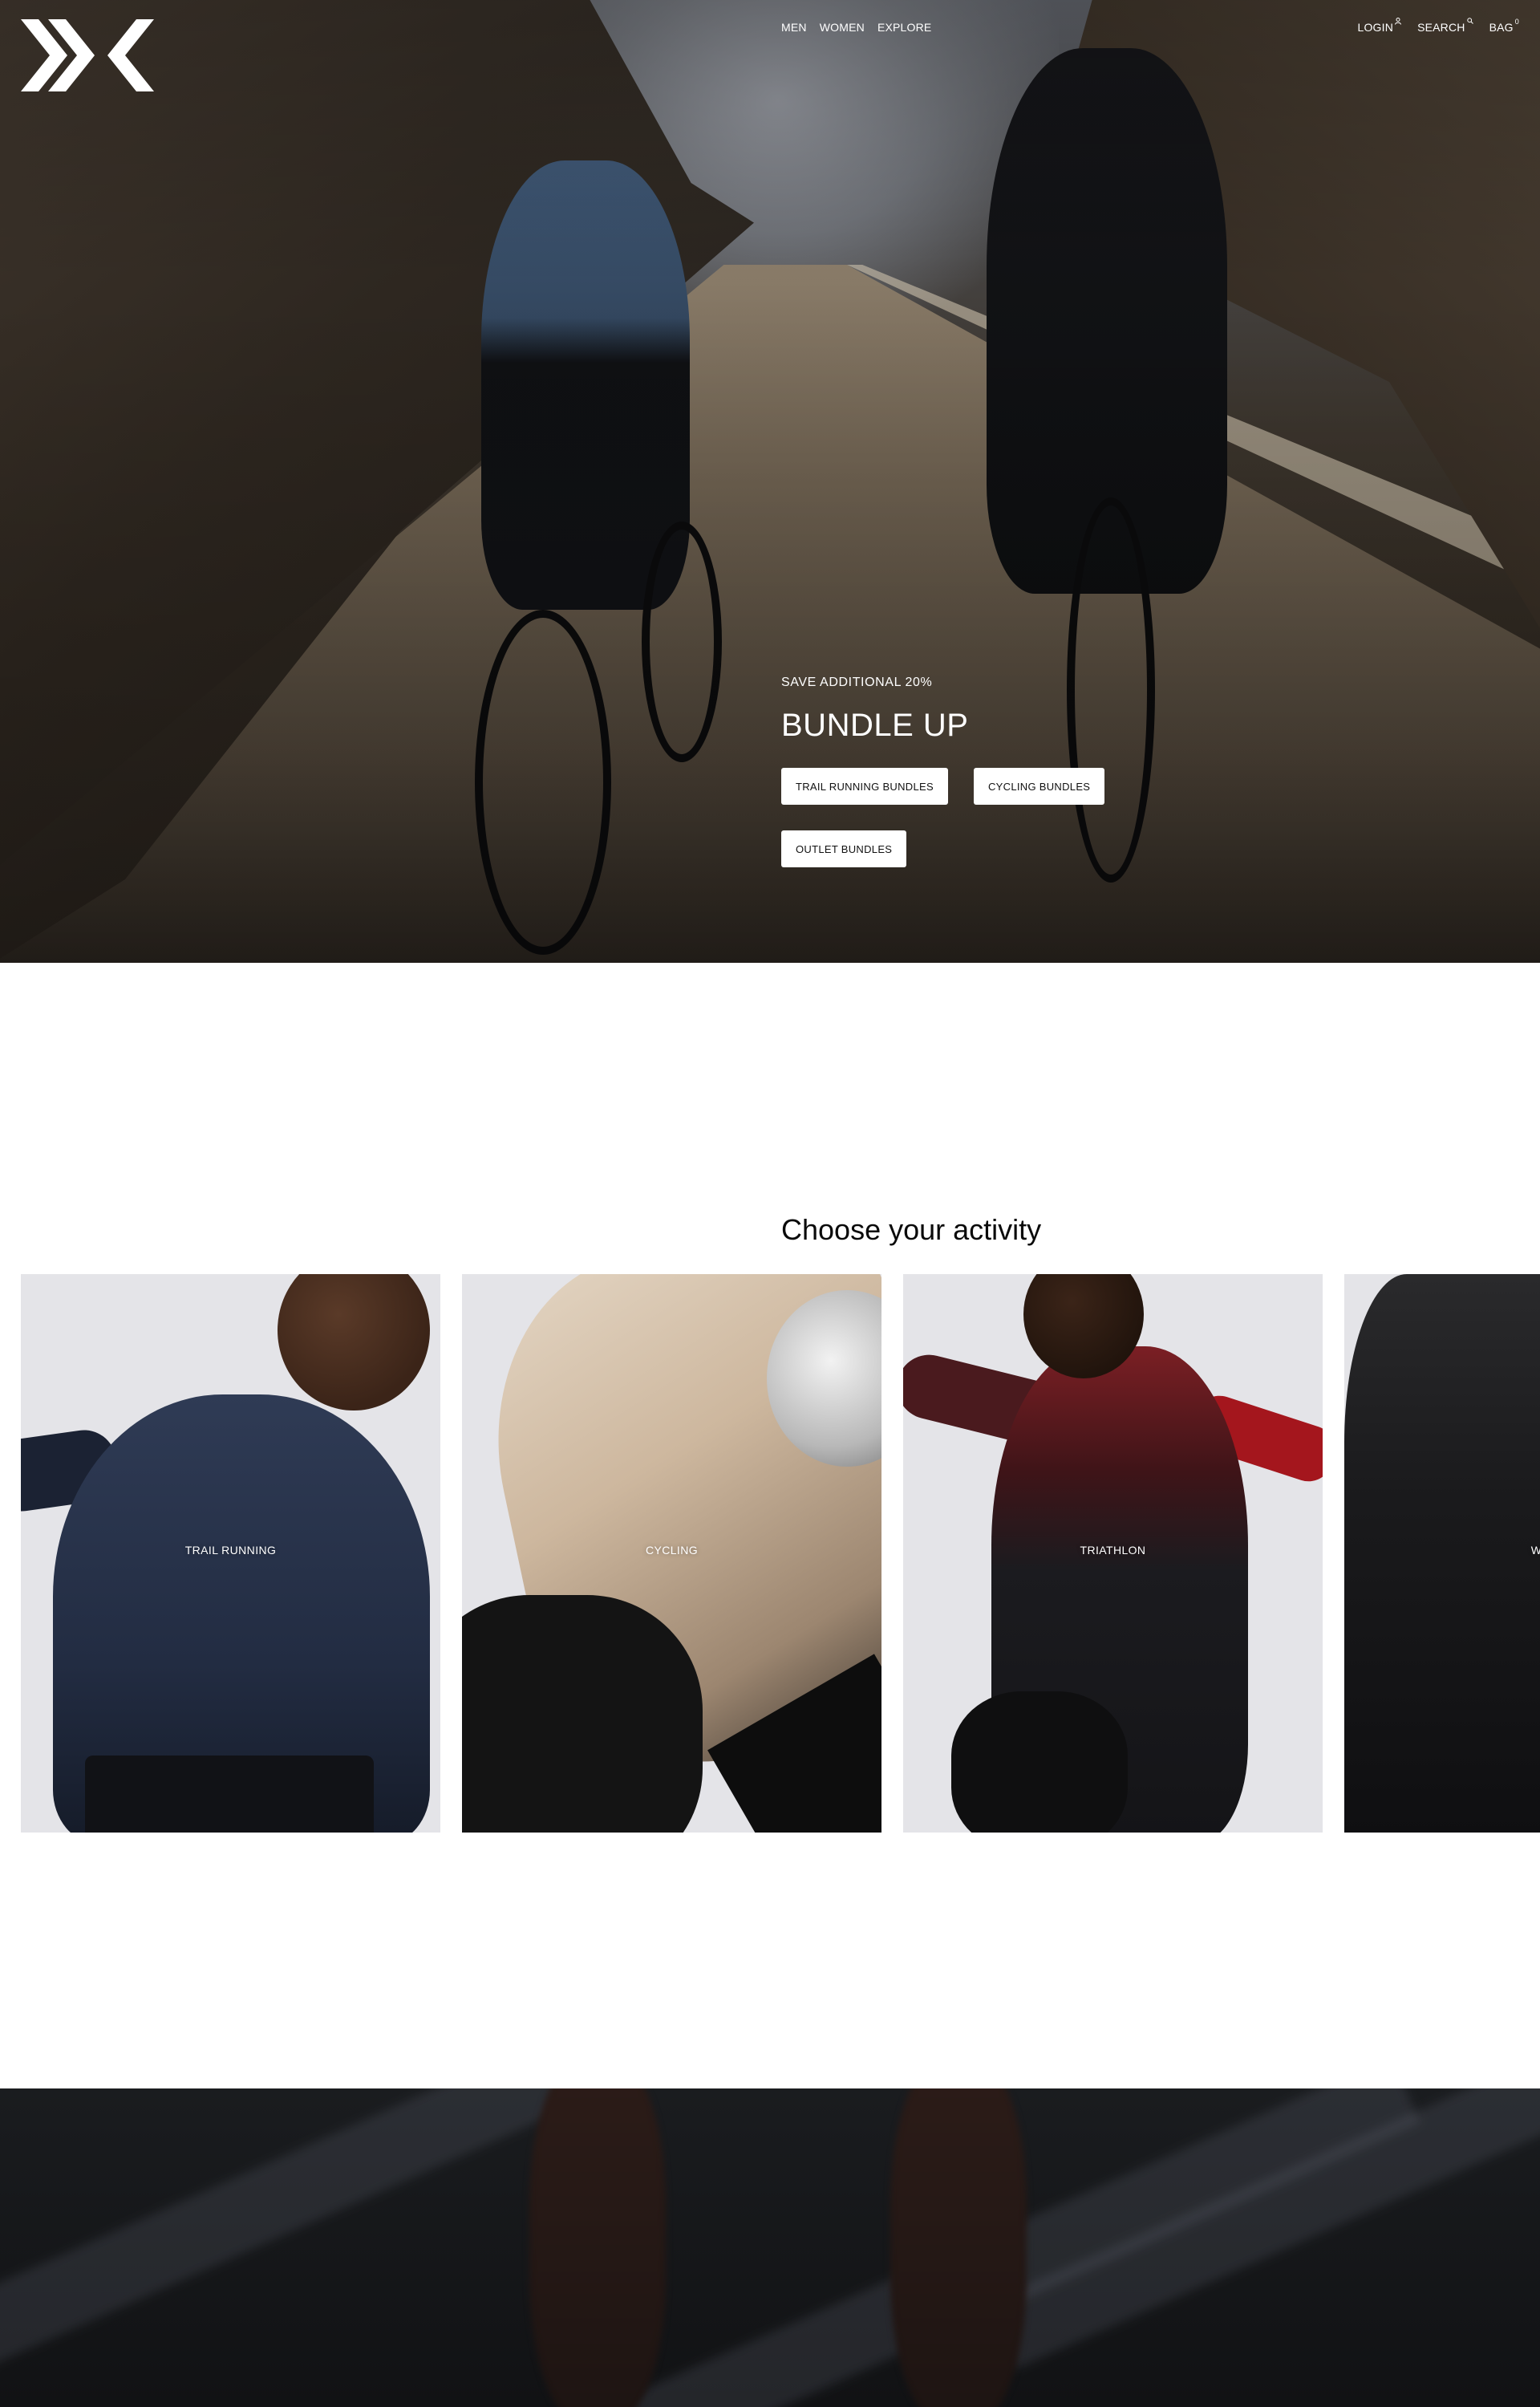 The width and height of the screenshot is (1540, 2407). What do you see at coordinates (1442, 1553) in the screenshot?
I see `activity-card-winter: WINTER` at bounding box center [1442, 1553].